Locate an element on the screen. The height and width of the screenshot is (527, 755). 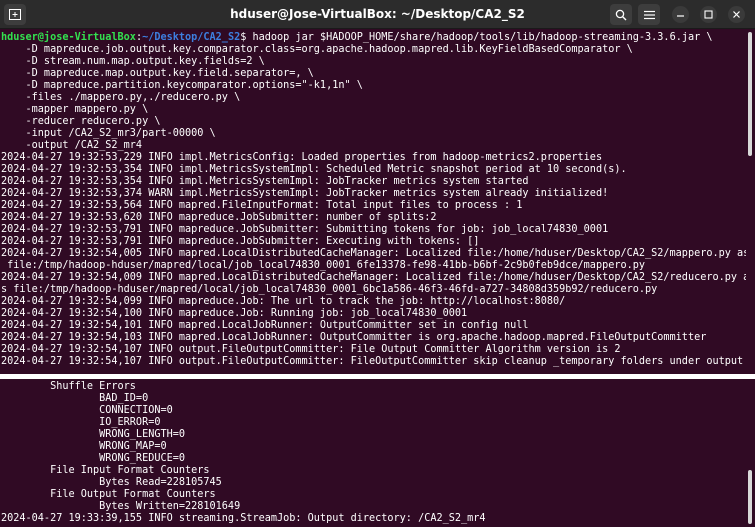
output-line: Shuffle Errors is located at coordinates (68, 386).